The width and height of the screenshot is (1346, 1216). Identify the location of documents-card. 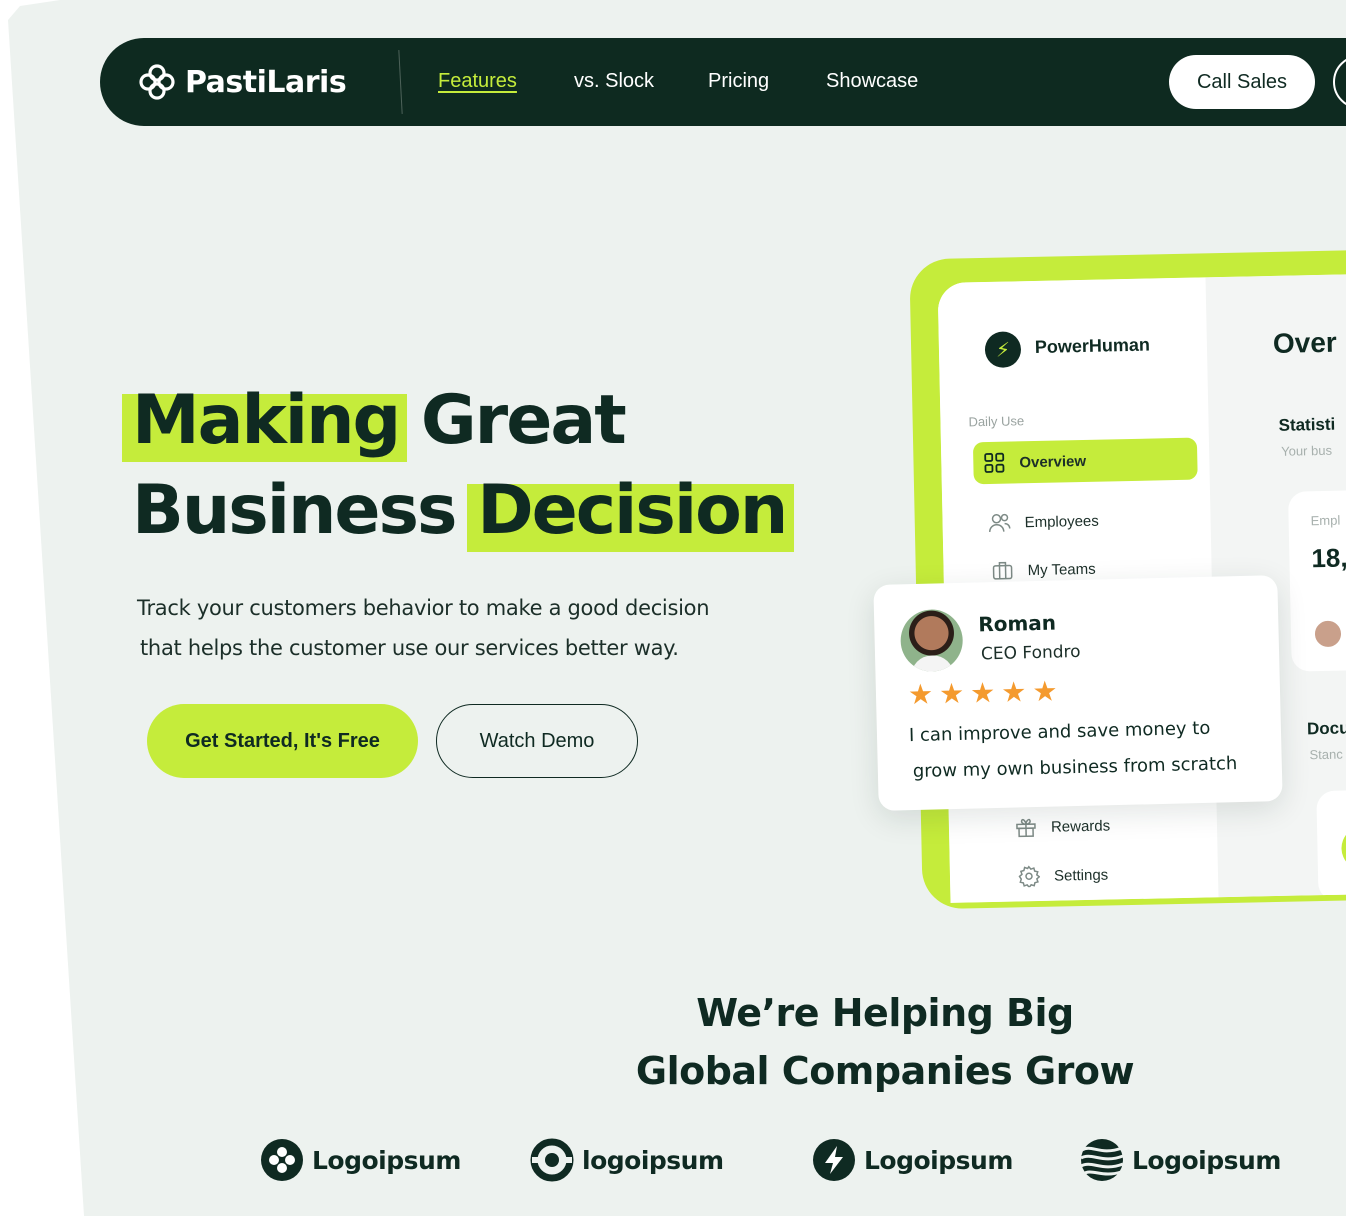
(1331, 845).